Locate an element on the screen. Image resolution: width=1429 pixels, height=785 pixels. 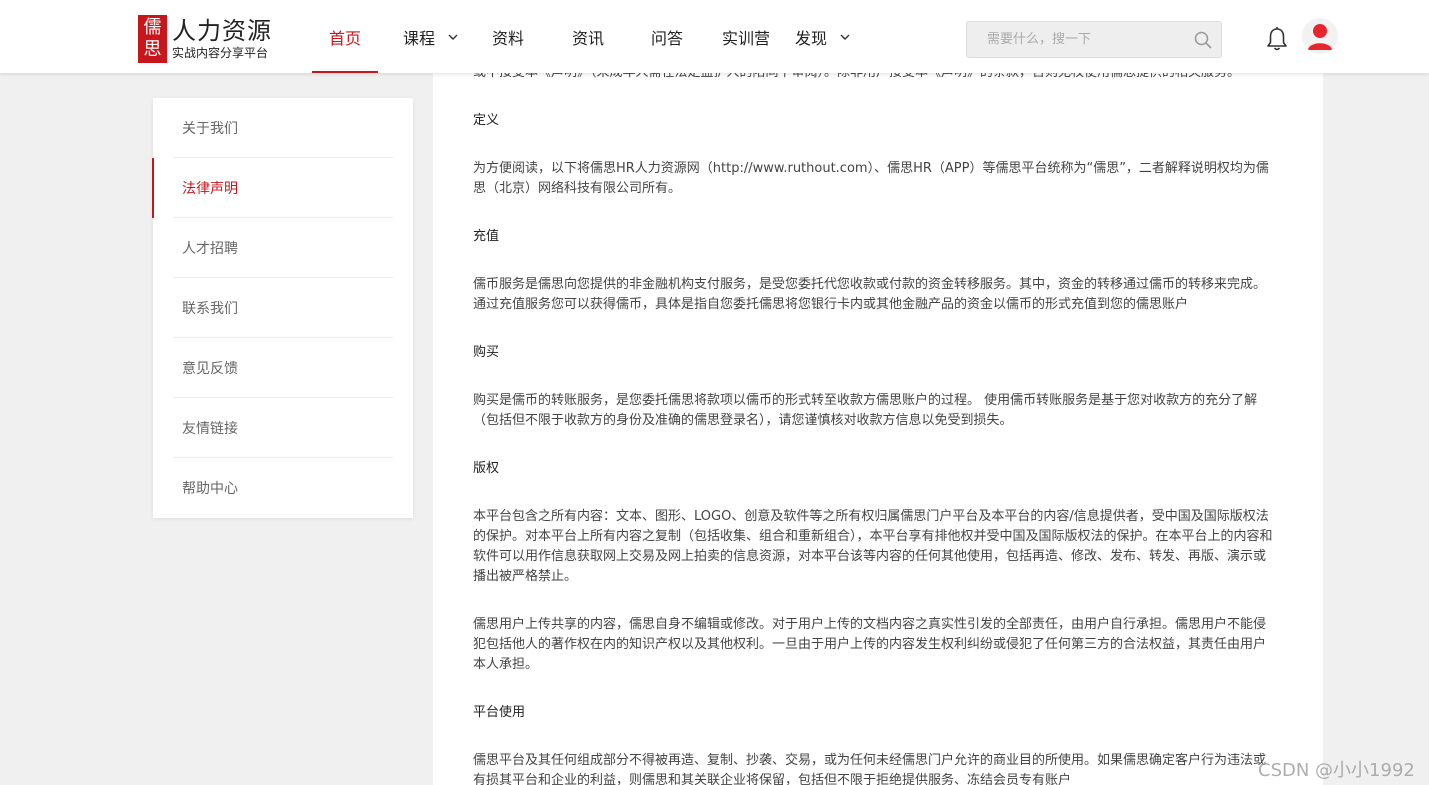
search-input is located at coordinates (1072, 39).